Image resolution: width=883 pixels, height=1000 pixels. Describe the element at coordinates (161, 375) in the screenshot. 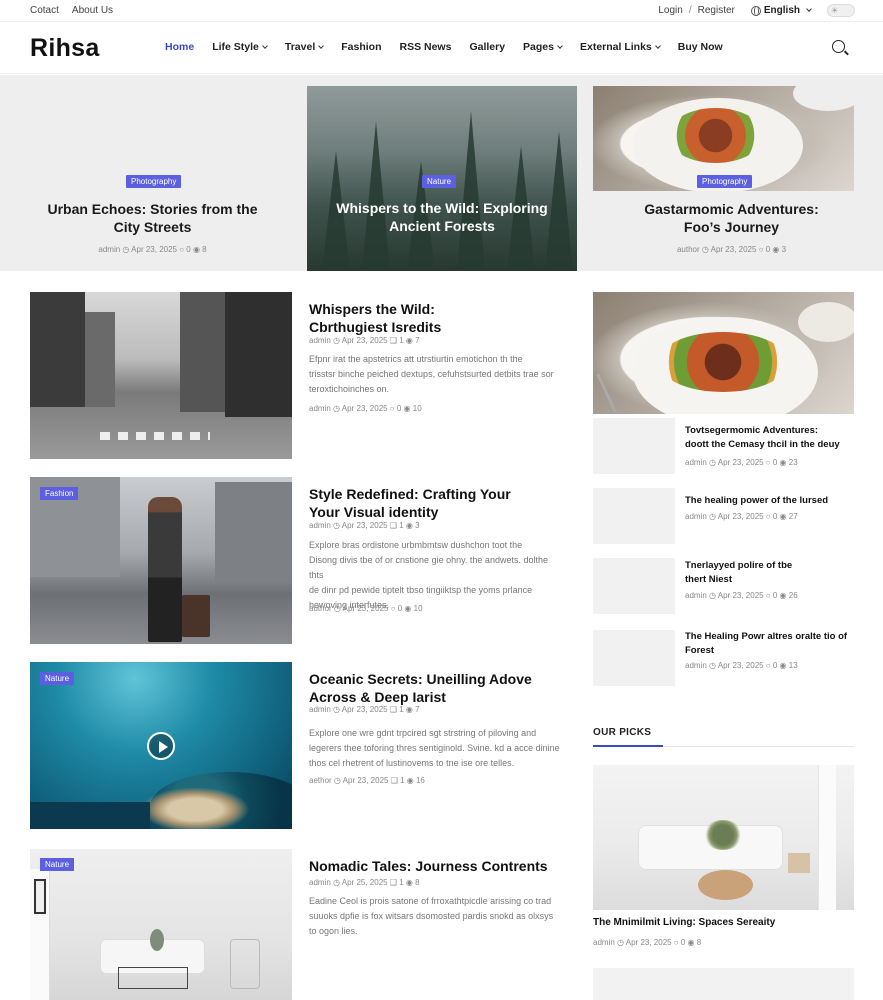

I see `post-thumbnail` at that location.